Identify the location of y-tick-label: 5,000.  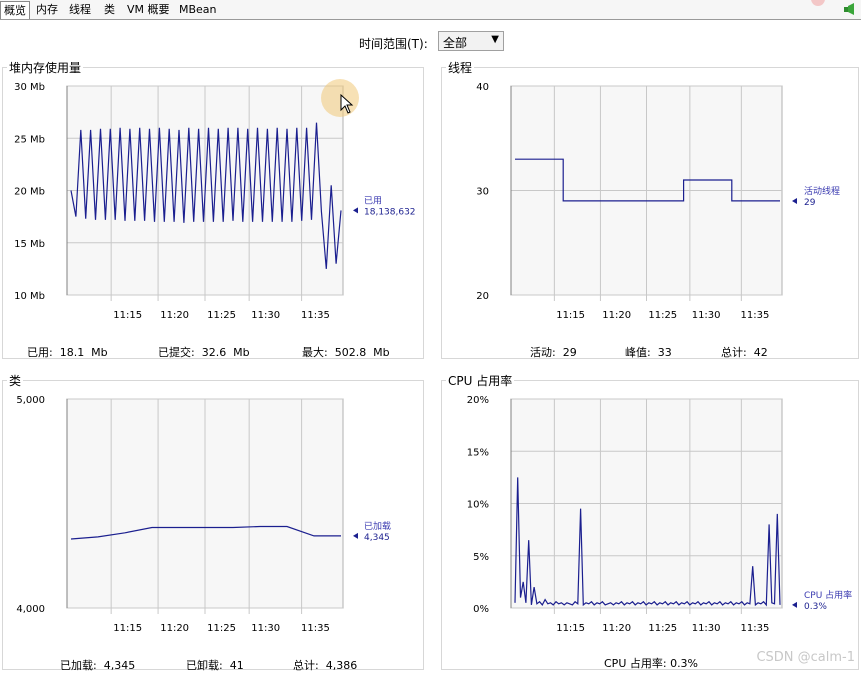
(30, 400).